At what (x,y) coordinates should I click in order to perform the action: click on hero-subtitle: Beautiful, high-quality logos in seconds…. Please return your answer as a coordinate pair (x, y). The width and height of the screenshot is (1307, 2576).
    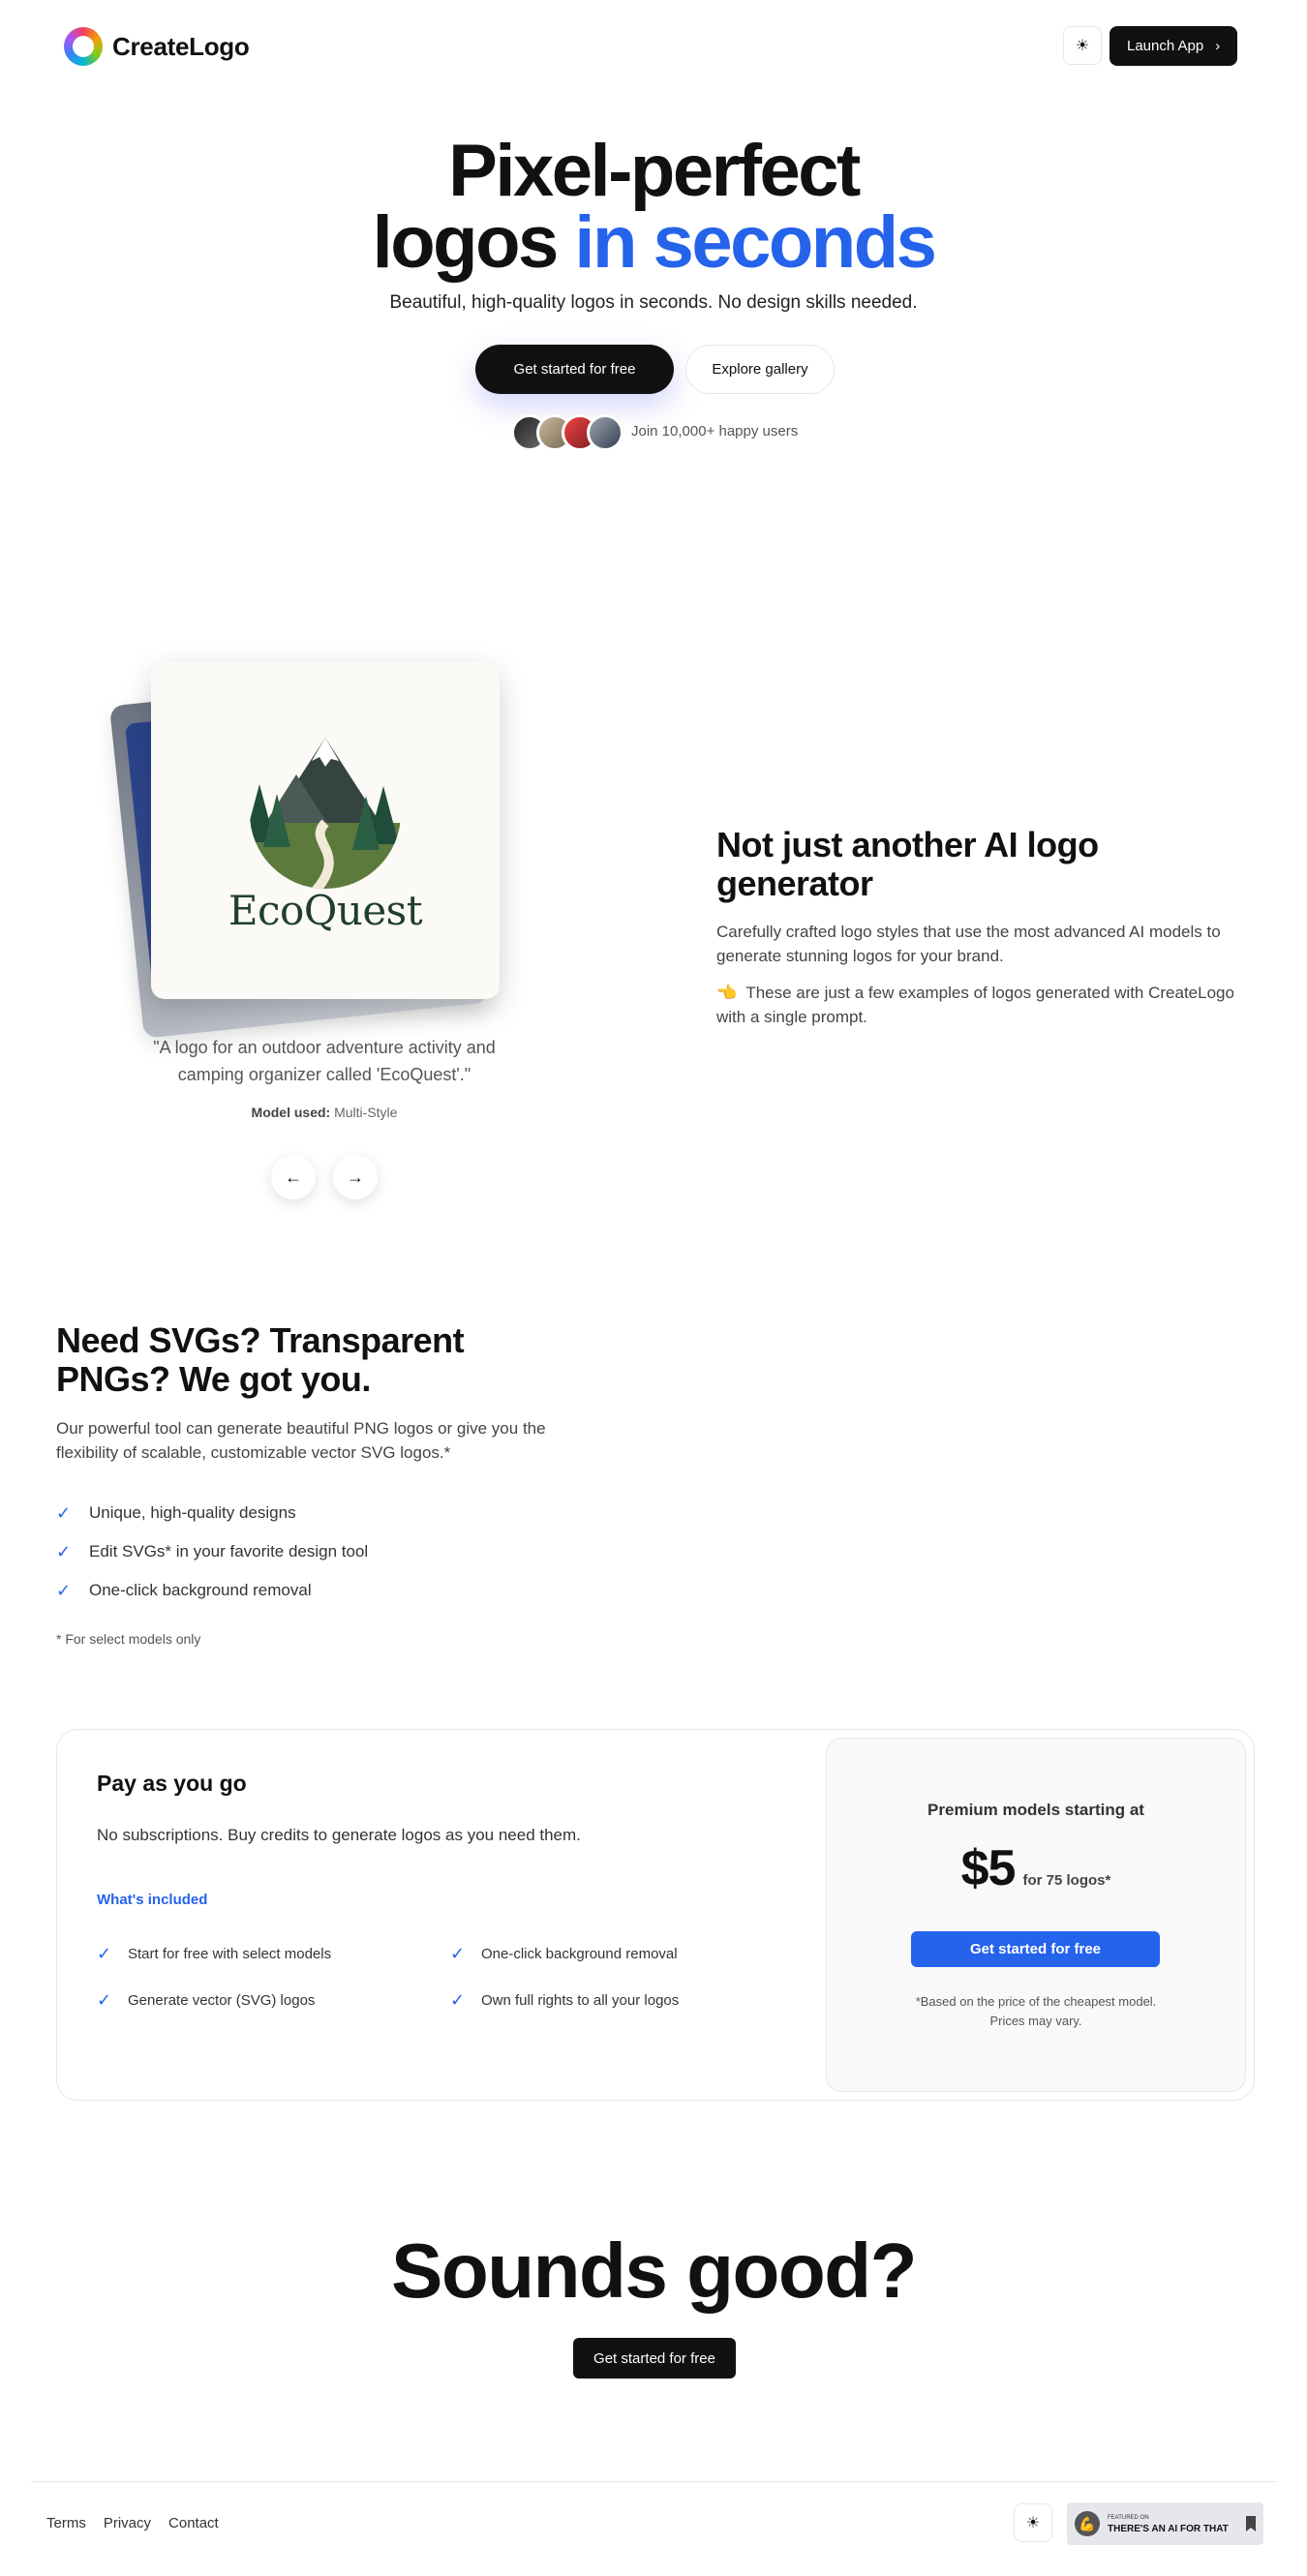
    Looking at the image, I should click on (654, 302).